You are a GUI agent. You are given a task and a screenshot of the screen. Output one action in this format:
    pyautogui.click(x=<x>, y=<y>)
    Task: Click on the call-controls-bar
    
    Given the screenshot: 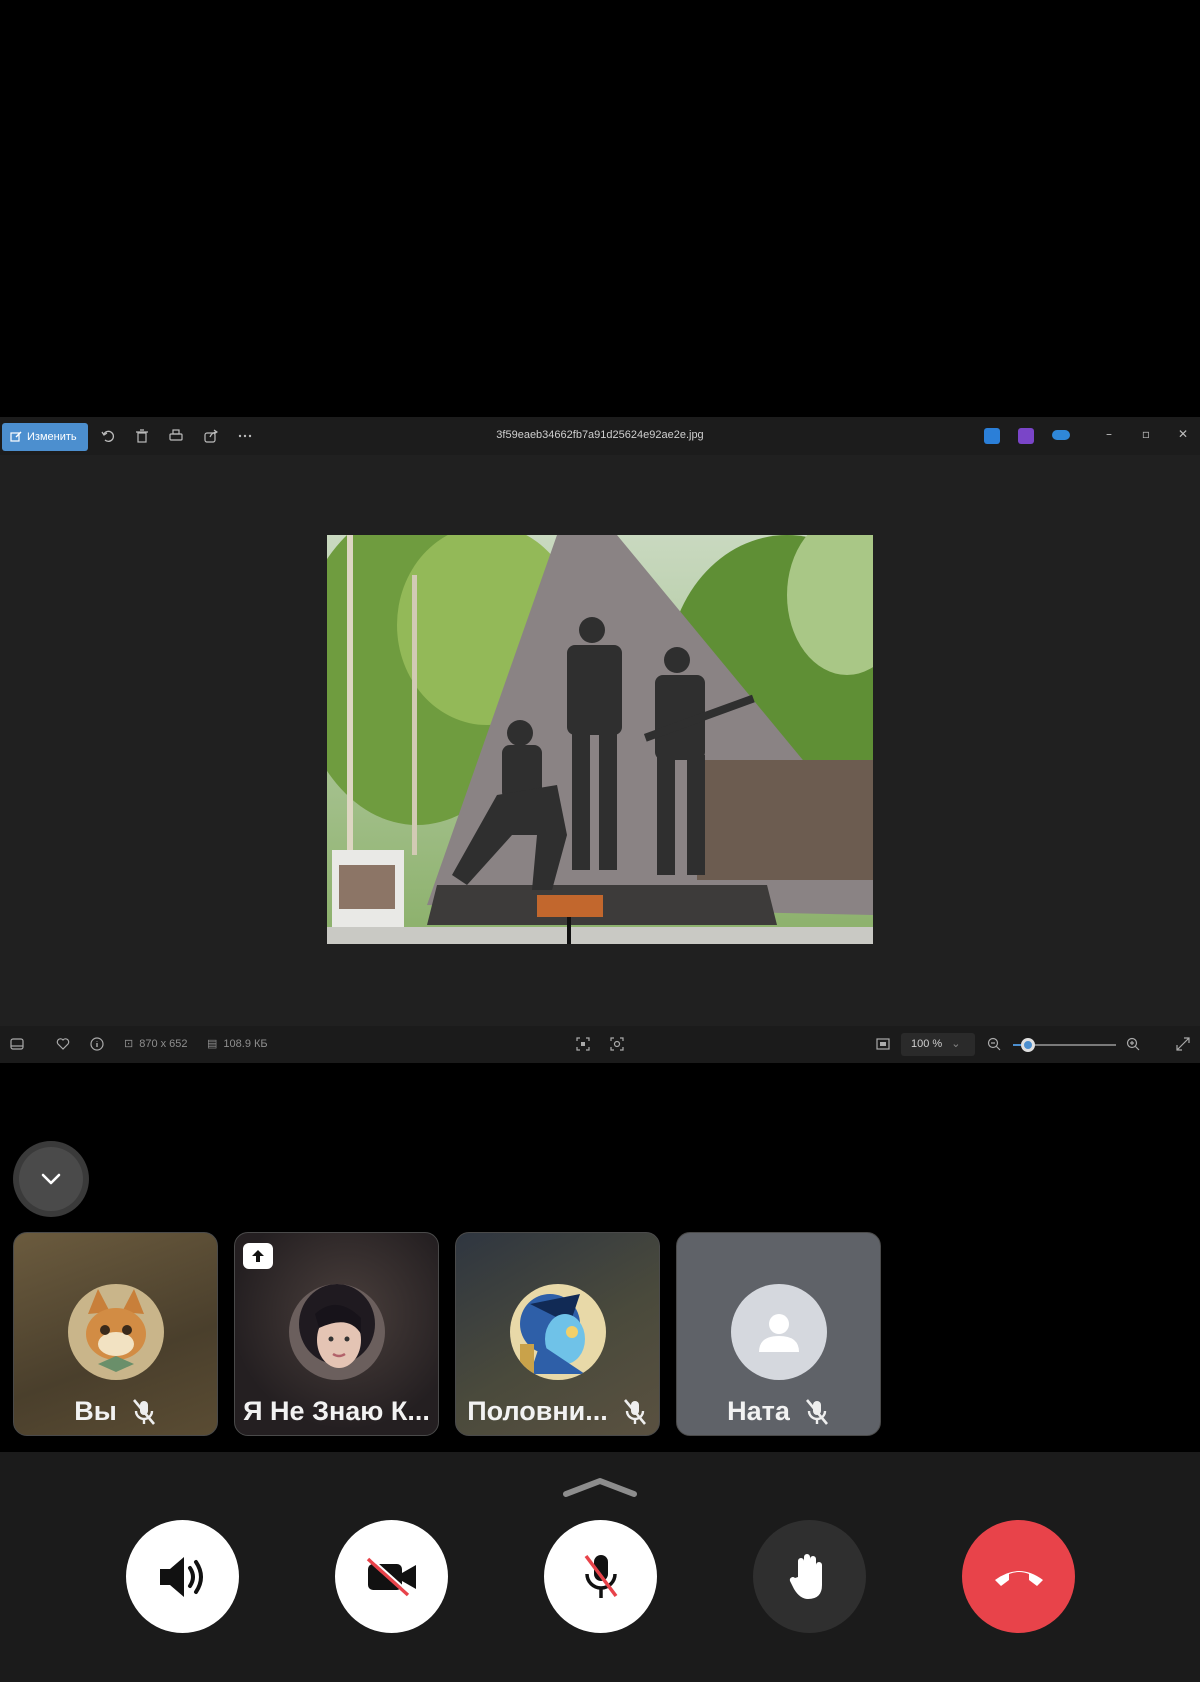 What is the action you would take?
    pyautogui.click(x=600, y=1567)
    